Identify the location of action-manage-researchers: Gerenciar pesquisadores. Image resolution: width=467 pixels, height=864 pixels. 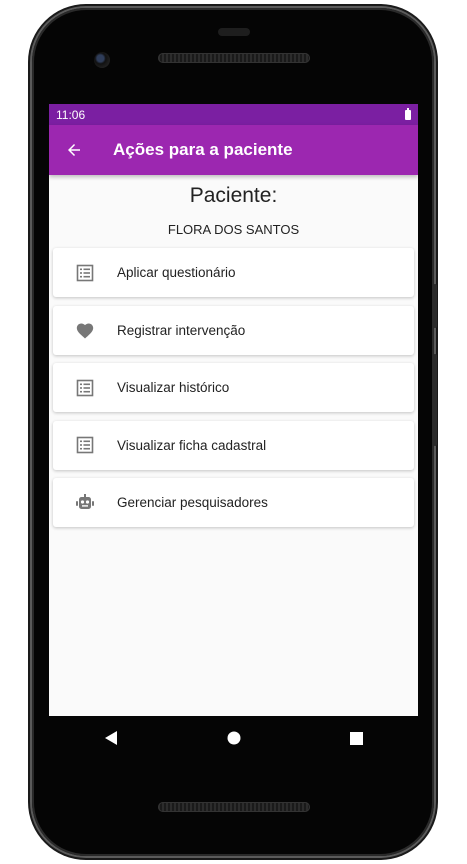
(233, 502).